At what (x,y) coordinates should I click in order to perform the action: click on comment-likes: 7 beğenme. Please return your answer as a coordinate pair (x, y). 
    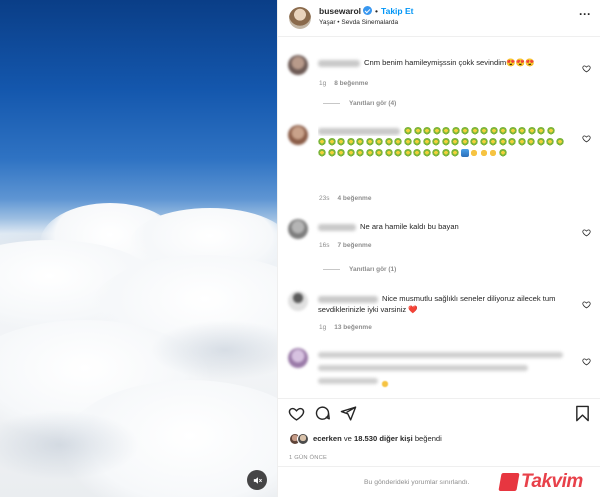
    Looking at the image, I should click on (354, 245).